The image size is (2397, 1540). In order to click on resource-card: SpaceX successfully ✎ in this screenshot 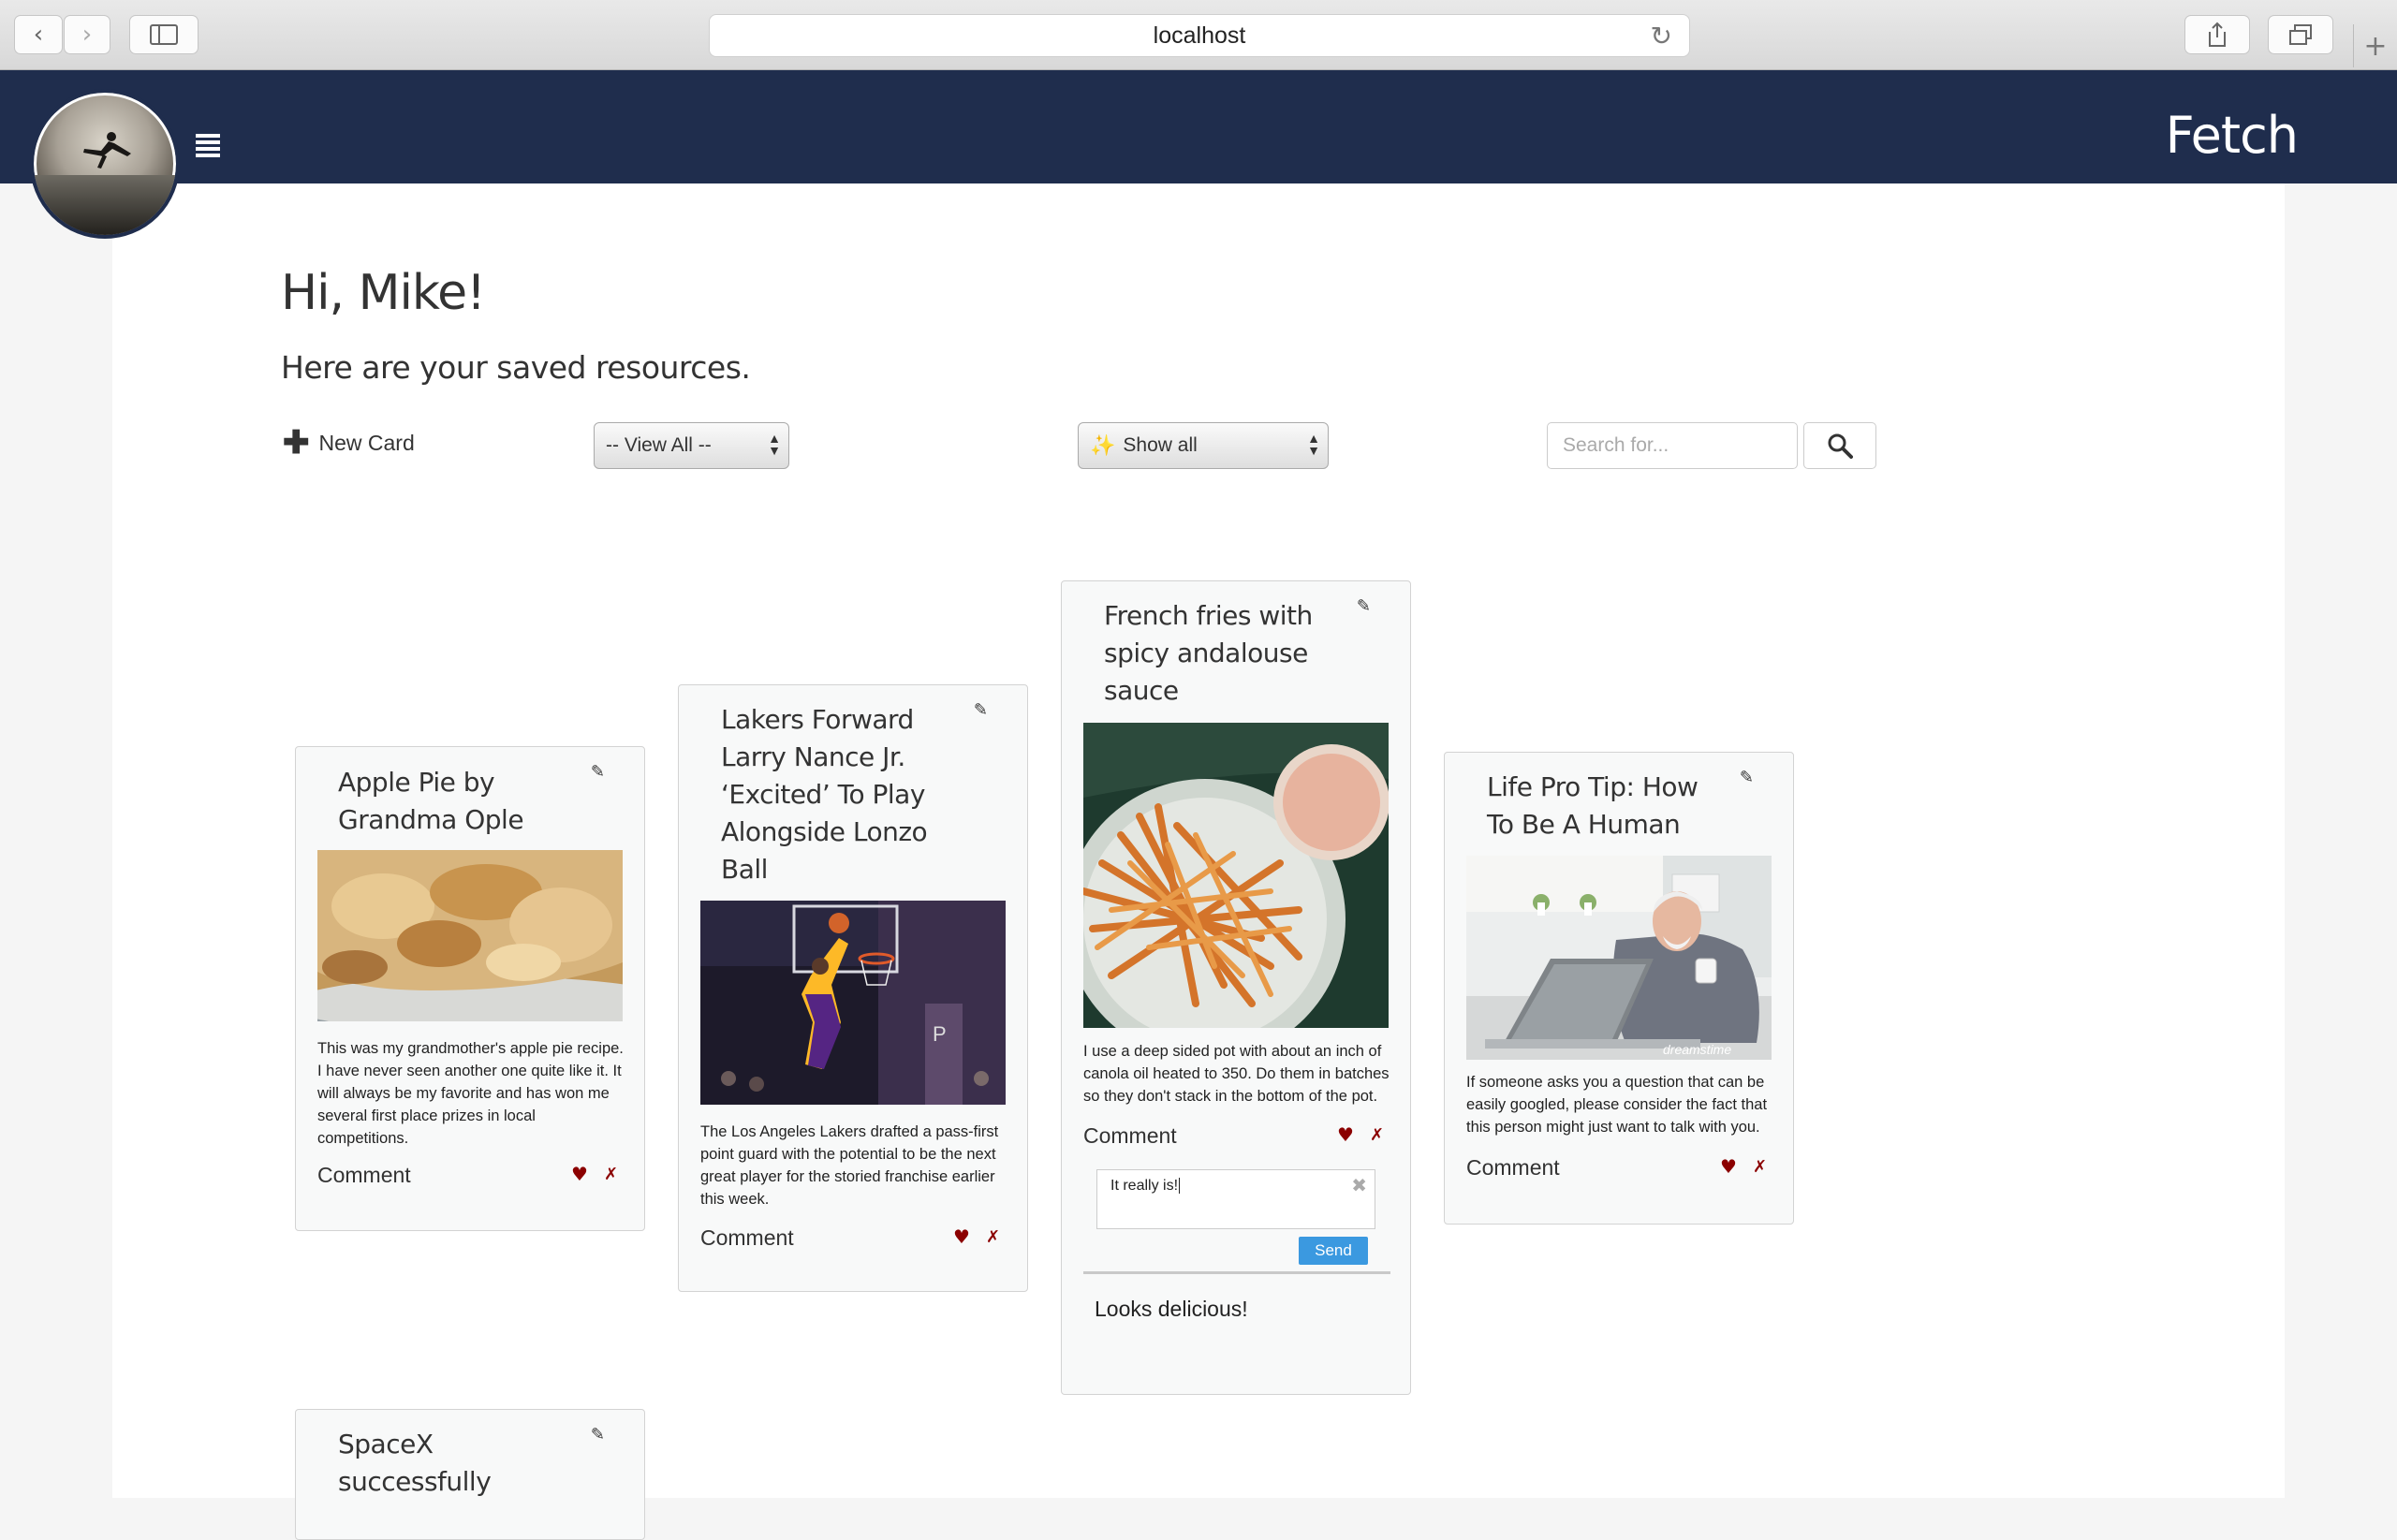, I will do `click(470, 1474)`.